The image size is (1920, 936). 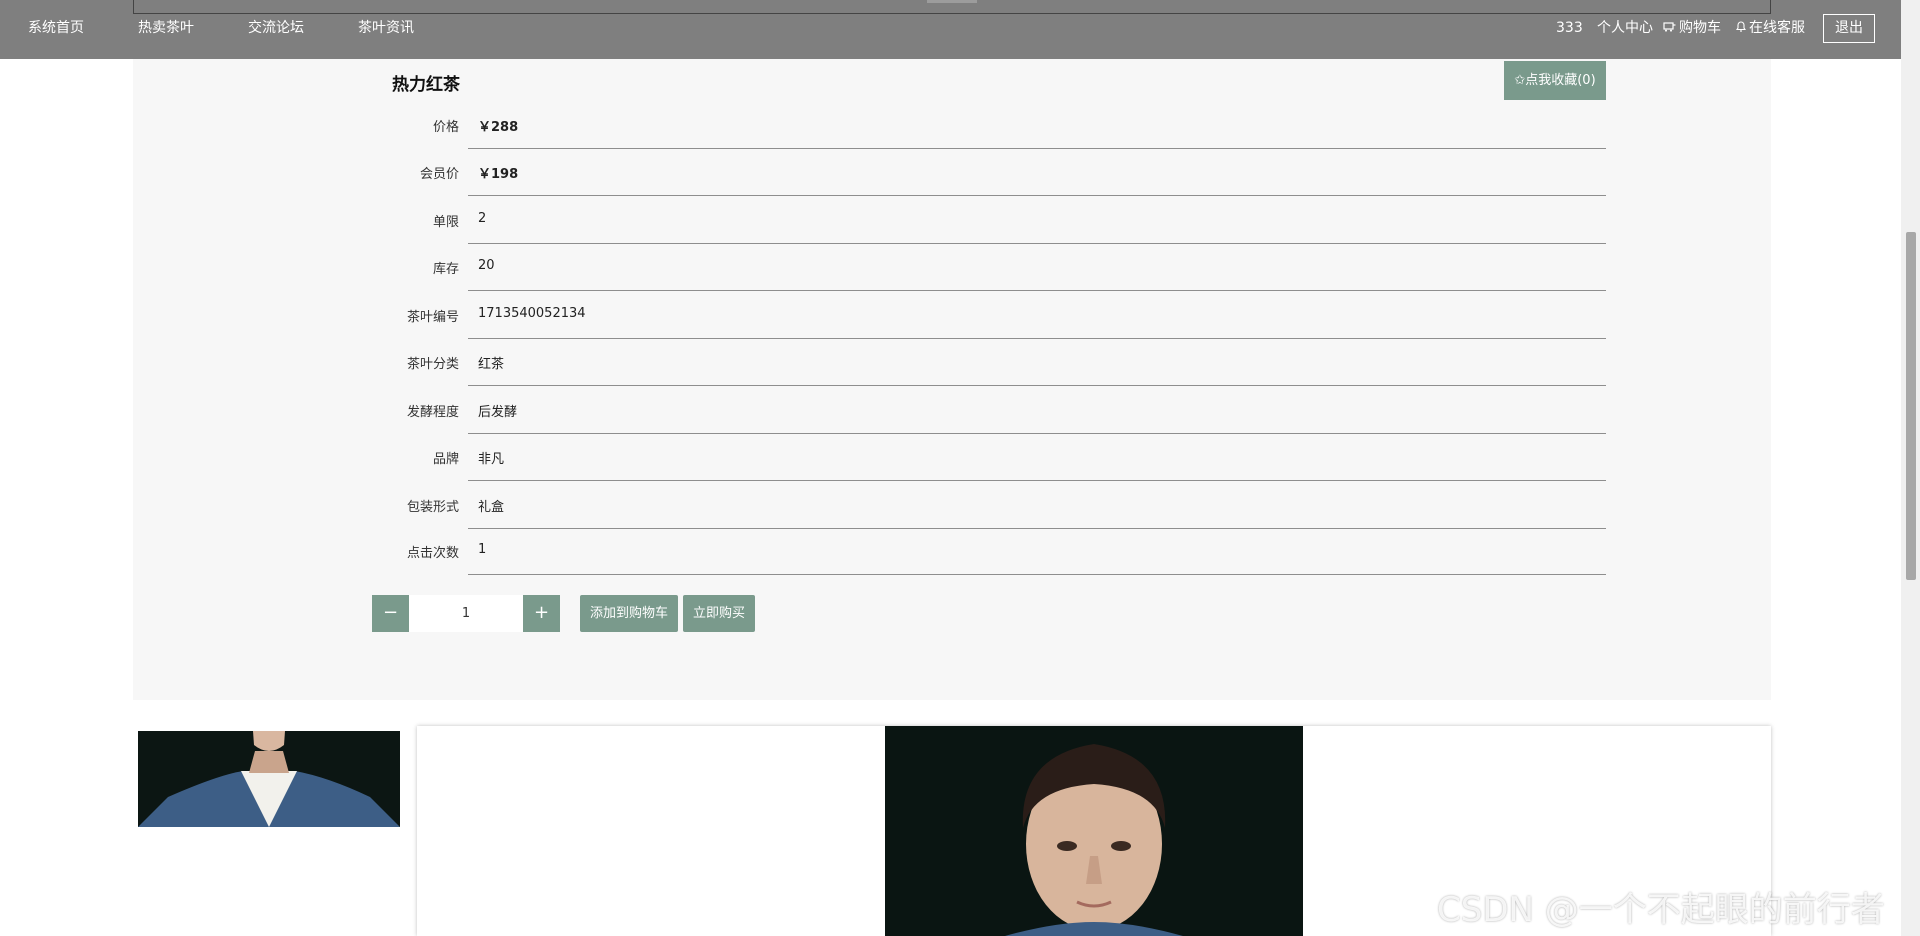 What do you see at coordinates (993, 125) in the screenshot?
I see `detail-row-price: 价格 ￥288` at bounding box center [993, 125].